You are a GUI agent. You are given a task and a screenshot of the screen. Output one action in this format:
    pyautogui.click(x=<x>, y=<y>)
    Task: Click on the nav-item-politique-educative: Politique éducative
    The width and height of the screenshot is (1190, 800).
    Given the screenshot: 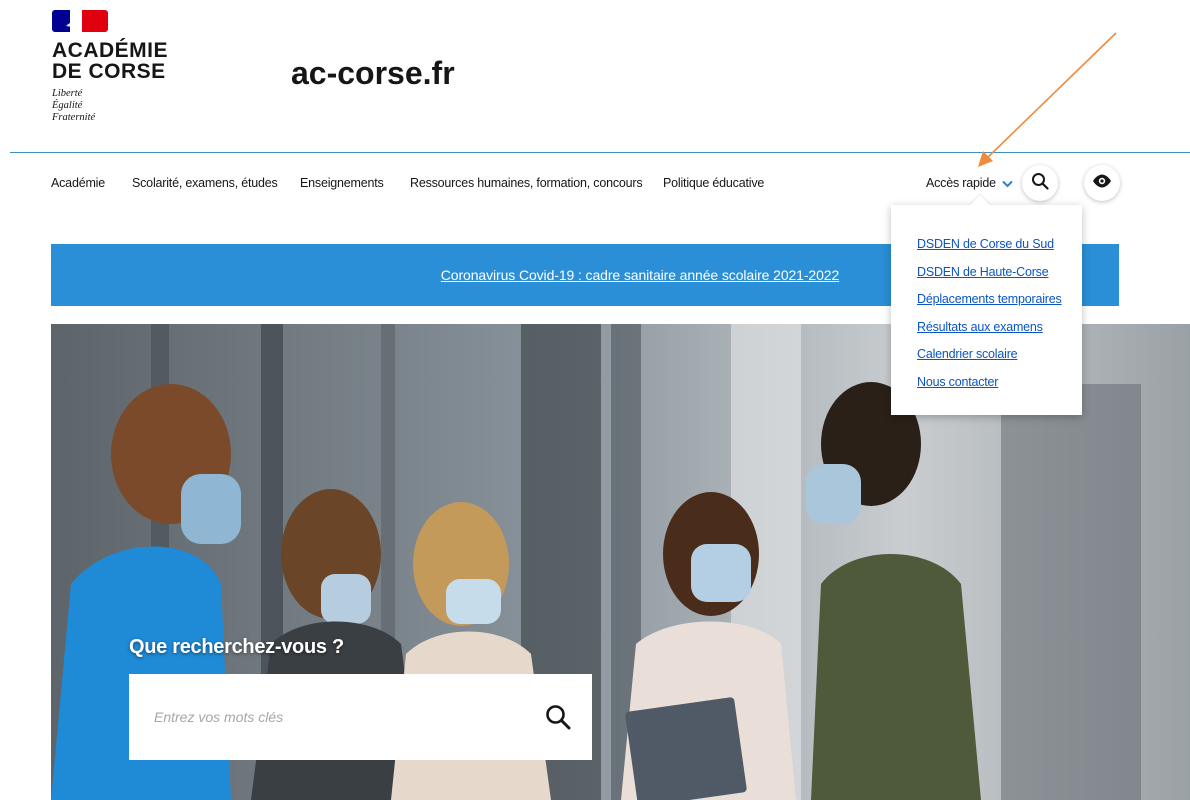 What is the action you would take?
    pyautogui.click(x=713, y=183)
    